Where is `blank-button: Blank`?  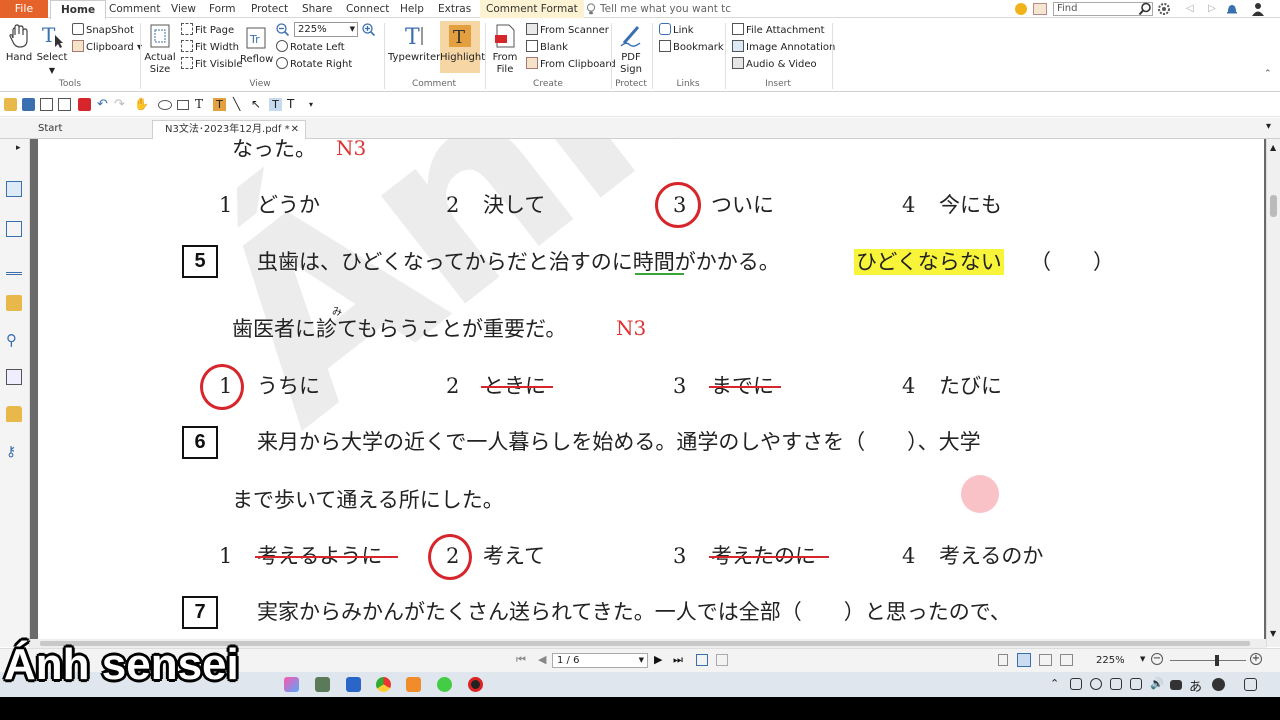
blank-button: Blank is located at coordinates (547, 47).